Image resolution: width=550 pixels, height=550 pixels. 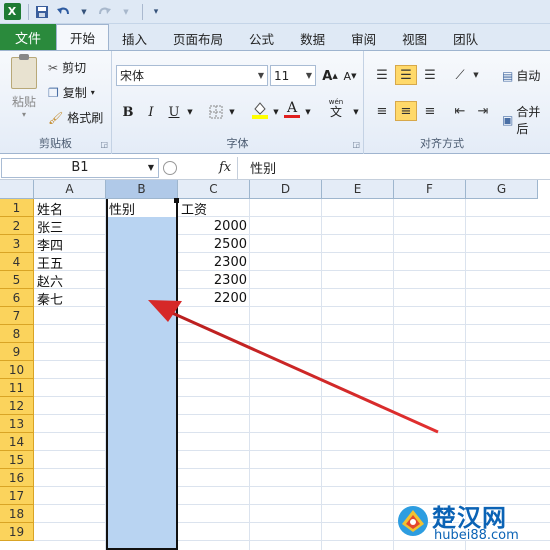 What do you see at coordinates (17, 496) in the screenshot?
I see `row-header-17: 17` at bounding box center [17, 496].